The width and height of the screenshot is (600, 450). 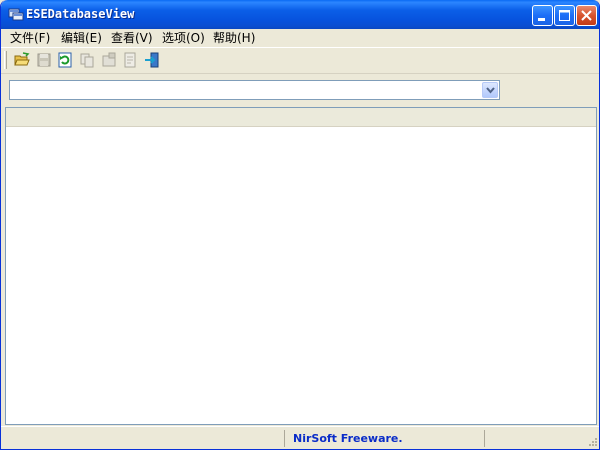 What do you see at coordinates (348, 438) in the screenshot?
I see `status-credit-text: NirSoft Freeware.` at bounding box center [348, 438].